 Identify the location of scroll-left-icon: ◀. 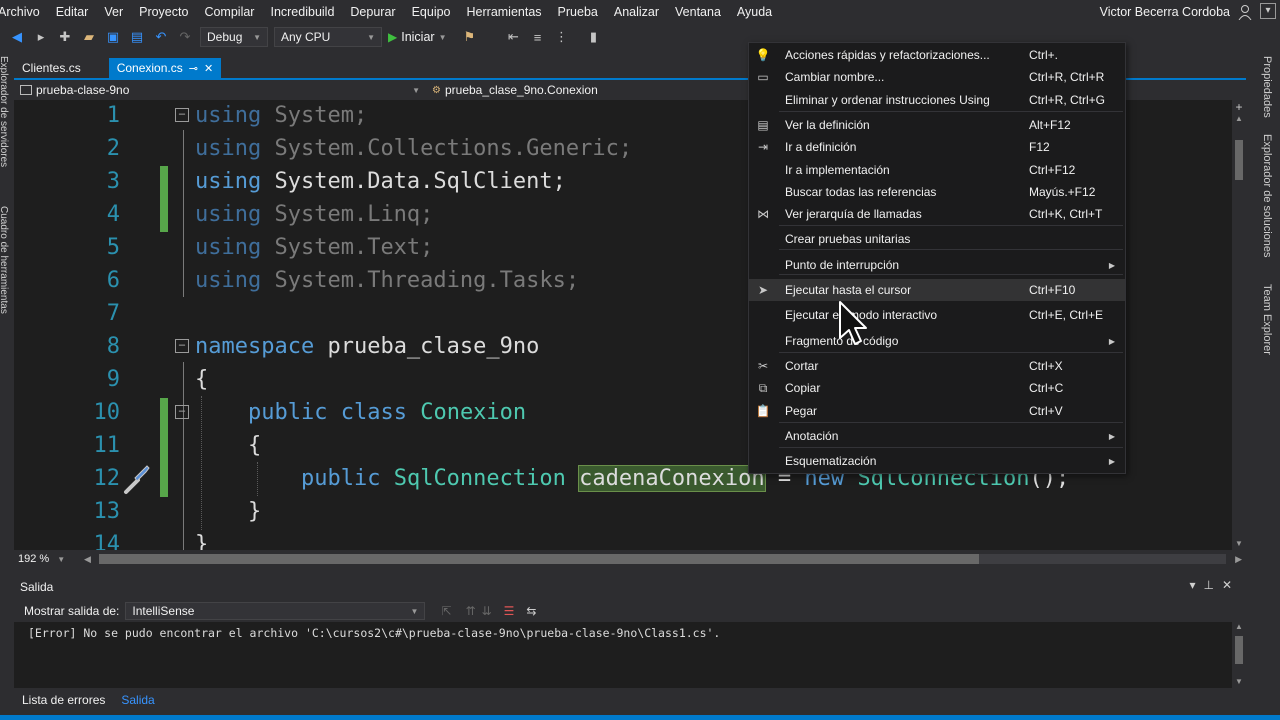
(87, 559).